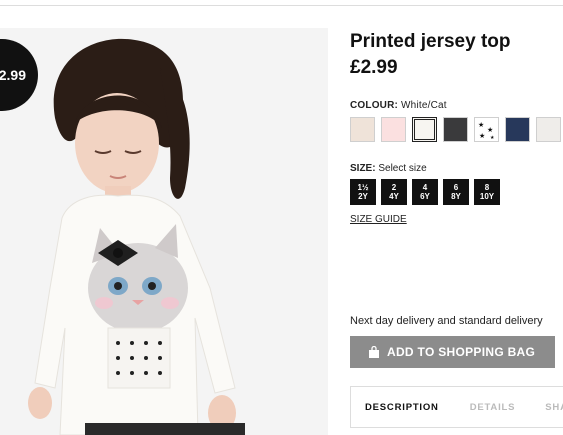  I want to click on top-divider, so click(281, 5).